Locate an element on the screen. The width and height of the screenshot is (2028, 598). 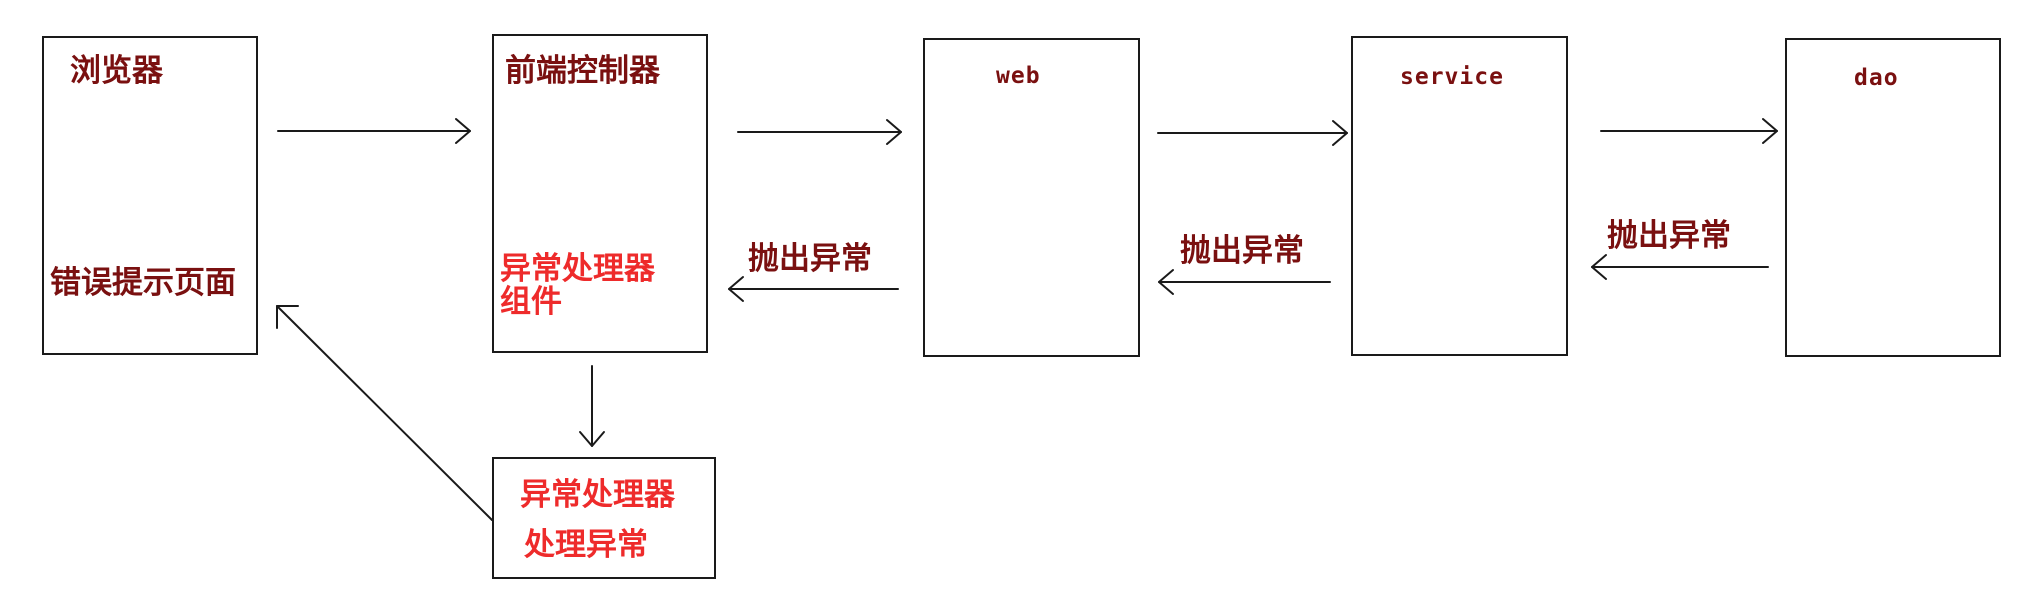
throw-label-web: 抛出异常 is located at coordinates (810, 259).